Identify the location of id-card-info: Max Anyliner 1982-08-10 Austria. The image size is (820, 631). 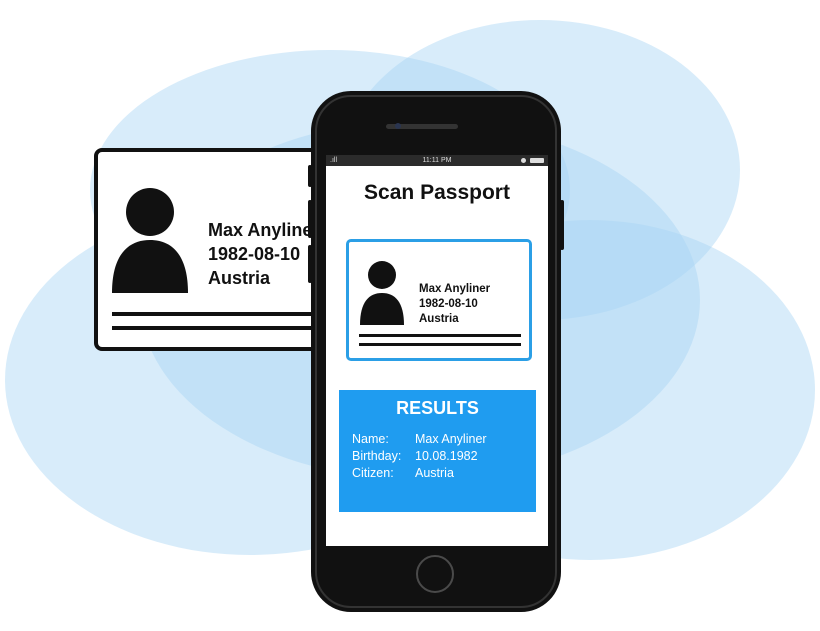
(263, 254).